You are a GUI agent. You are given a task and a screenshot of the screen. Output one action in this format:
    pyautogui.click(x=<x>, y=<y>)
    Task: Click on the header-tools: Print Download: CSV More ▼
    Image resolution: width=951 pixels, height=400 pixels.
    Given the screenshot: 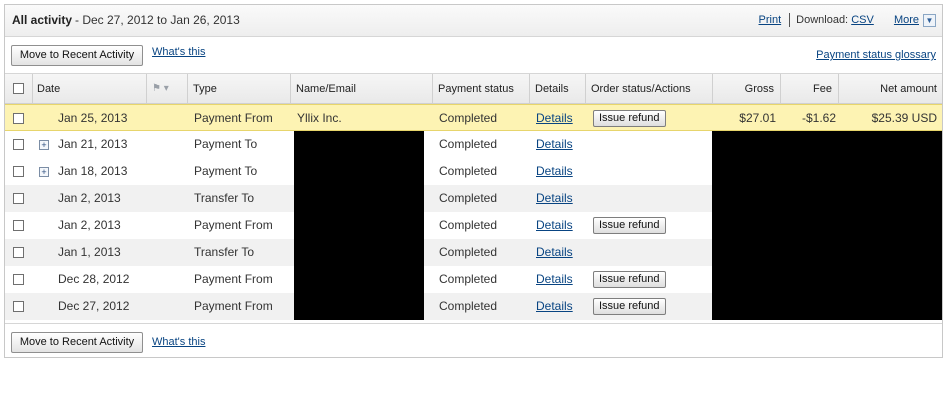 What is the action you would take?
    pyautogui.click(x=847, y=20)
    